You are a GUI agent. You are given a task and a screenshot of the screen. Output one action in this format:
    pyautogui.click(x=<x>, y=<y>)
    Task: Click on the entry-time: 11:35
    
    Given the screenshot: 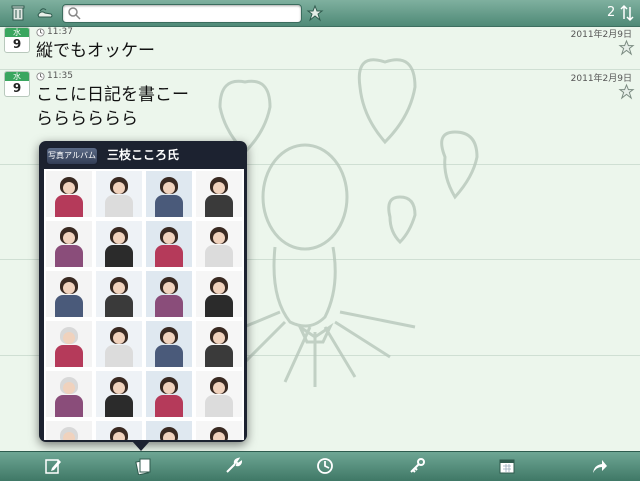 What is the action you would take?
    pyautogui.click(x=60, y=76)
    